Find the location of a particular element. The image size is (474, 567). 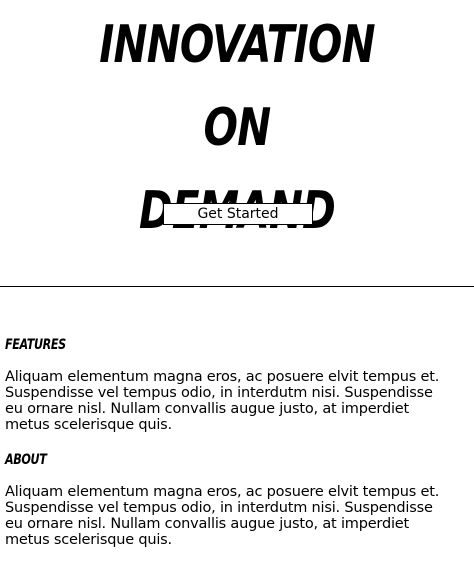

hero-title-line: on is located at coordinates (237, 128).